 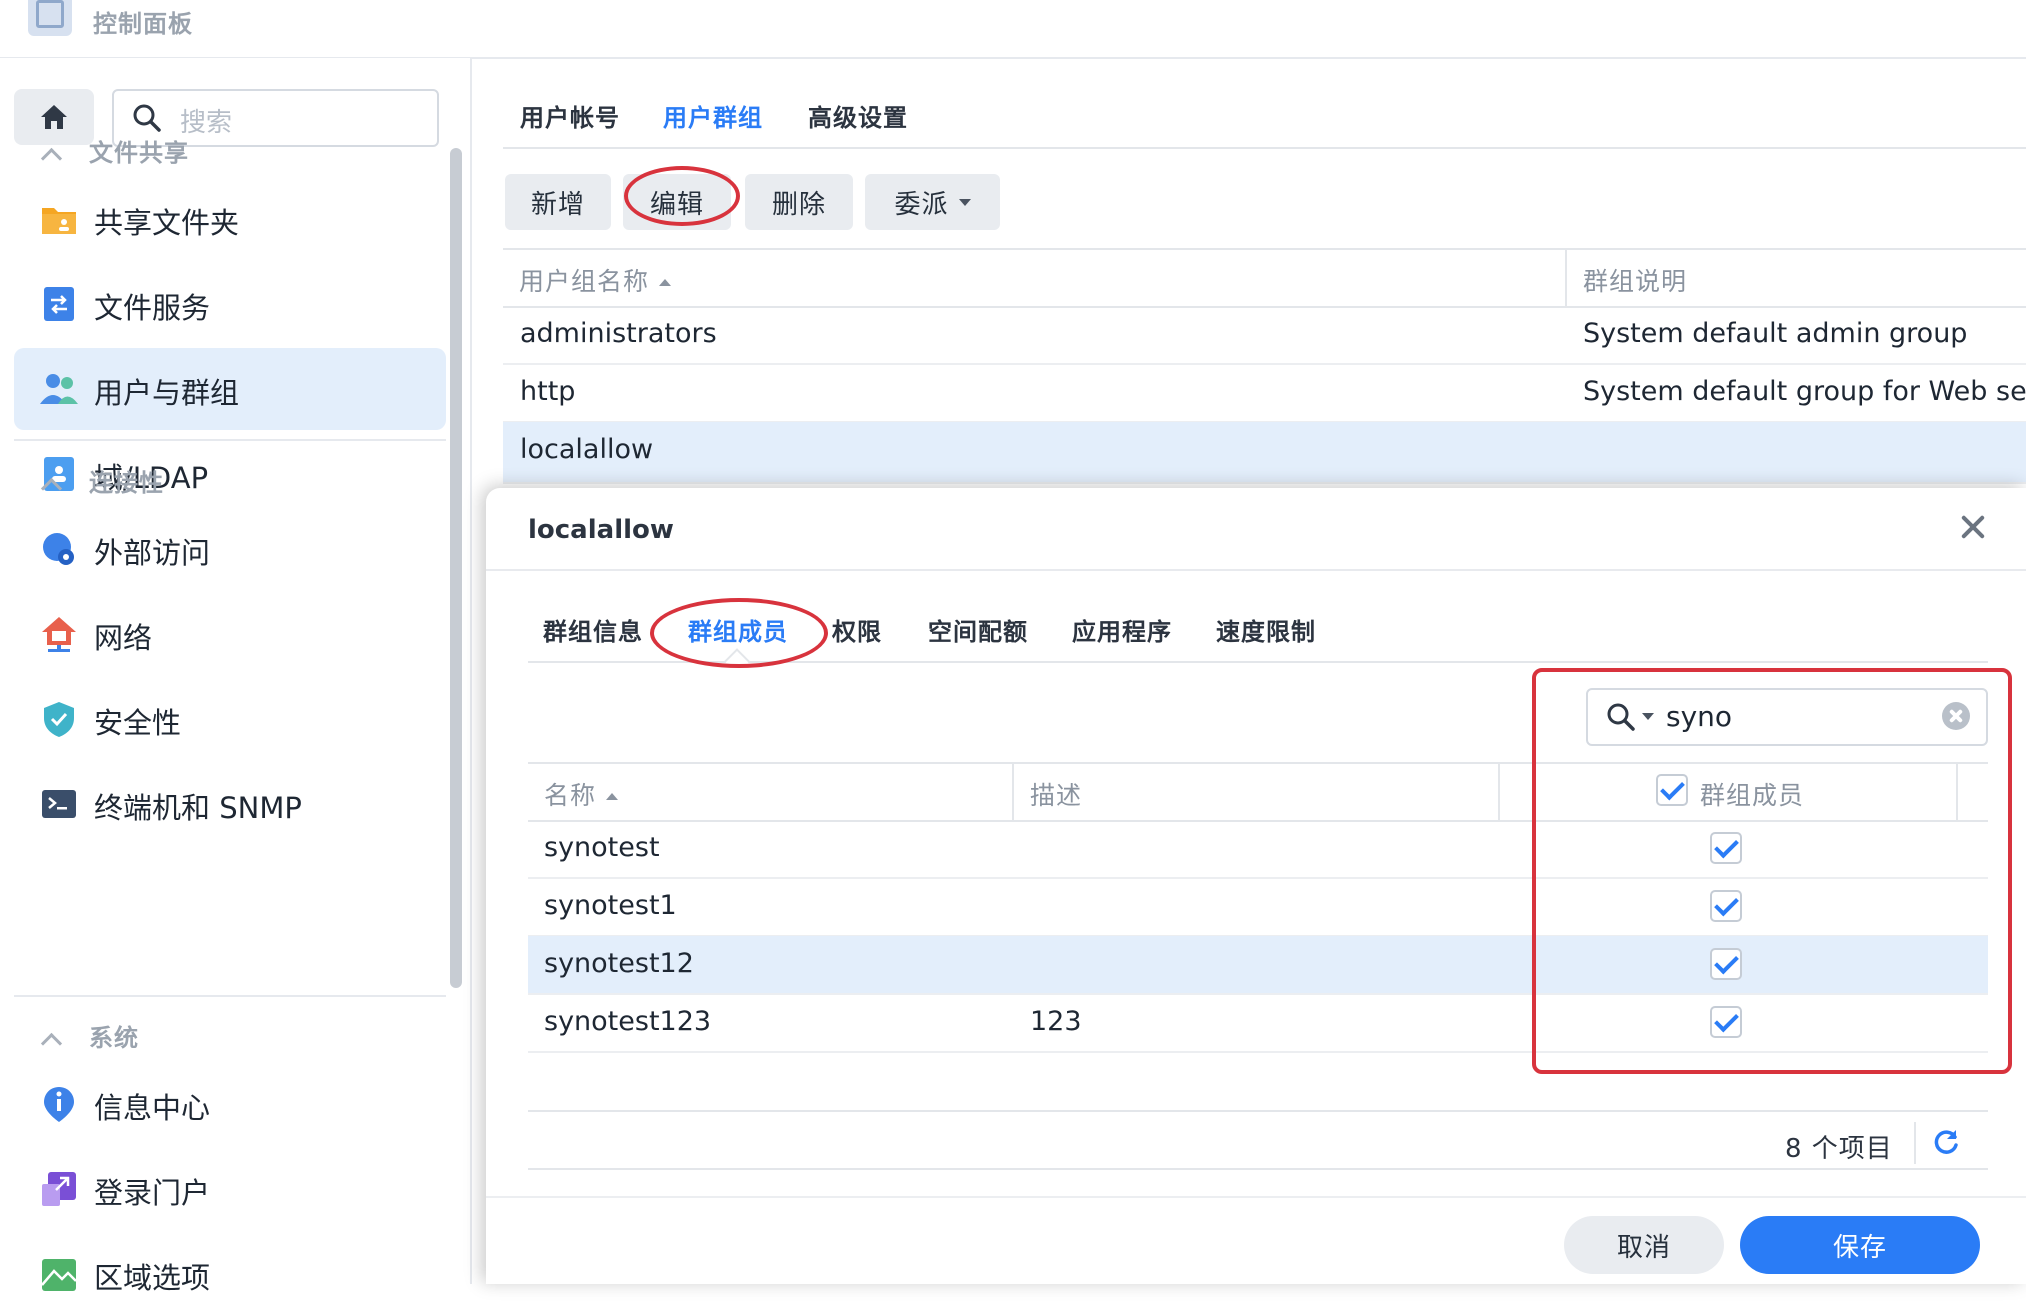 What do you see at coordinates (1013, 29) in the screenshot?
I see `title-bar` at bounding box center [1013, 29].